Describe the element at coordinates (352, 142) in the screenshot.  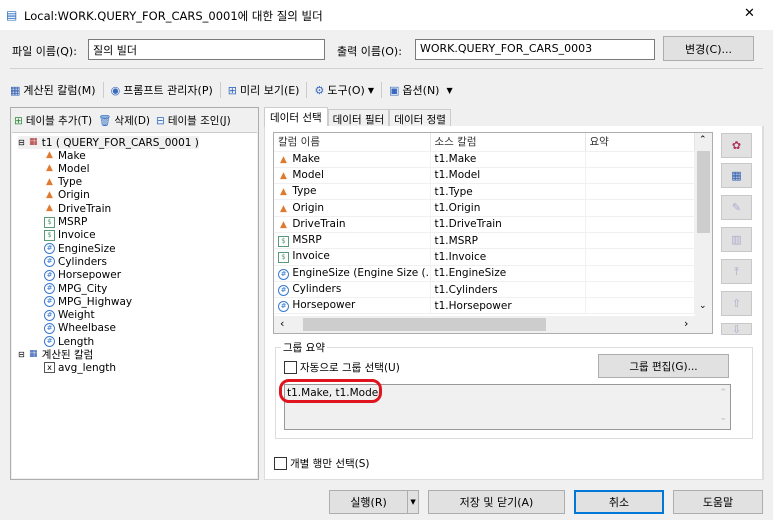
I see `column-header-name: 칼럼 이름` at that location.